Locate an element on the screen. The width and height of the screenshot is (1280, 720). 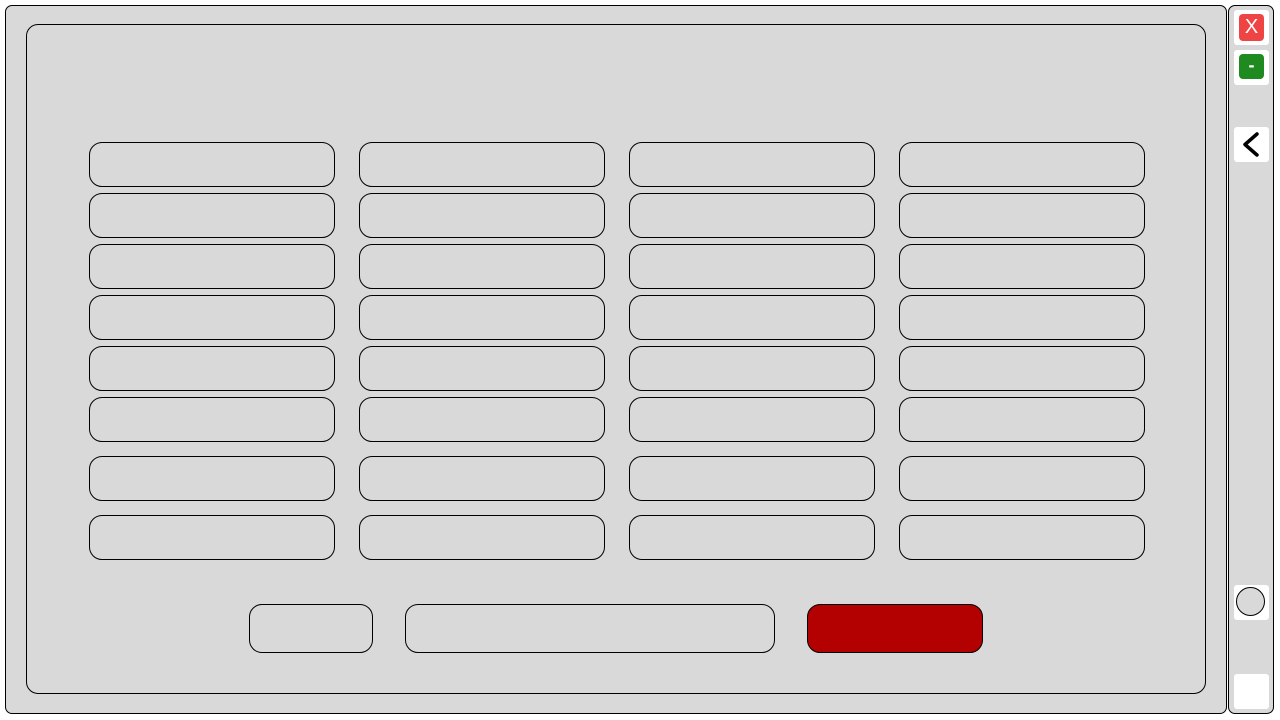
chevron-left-icon is located at coordinates (1251, 144).